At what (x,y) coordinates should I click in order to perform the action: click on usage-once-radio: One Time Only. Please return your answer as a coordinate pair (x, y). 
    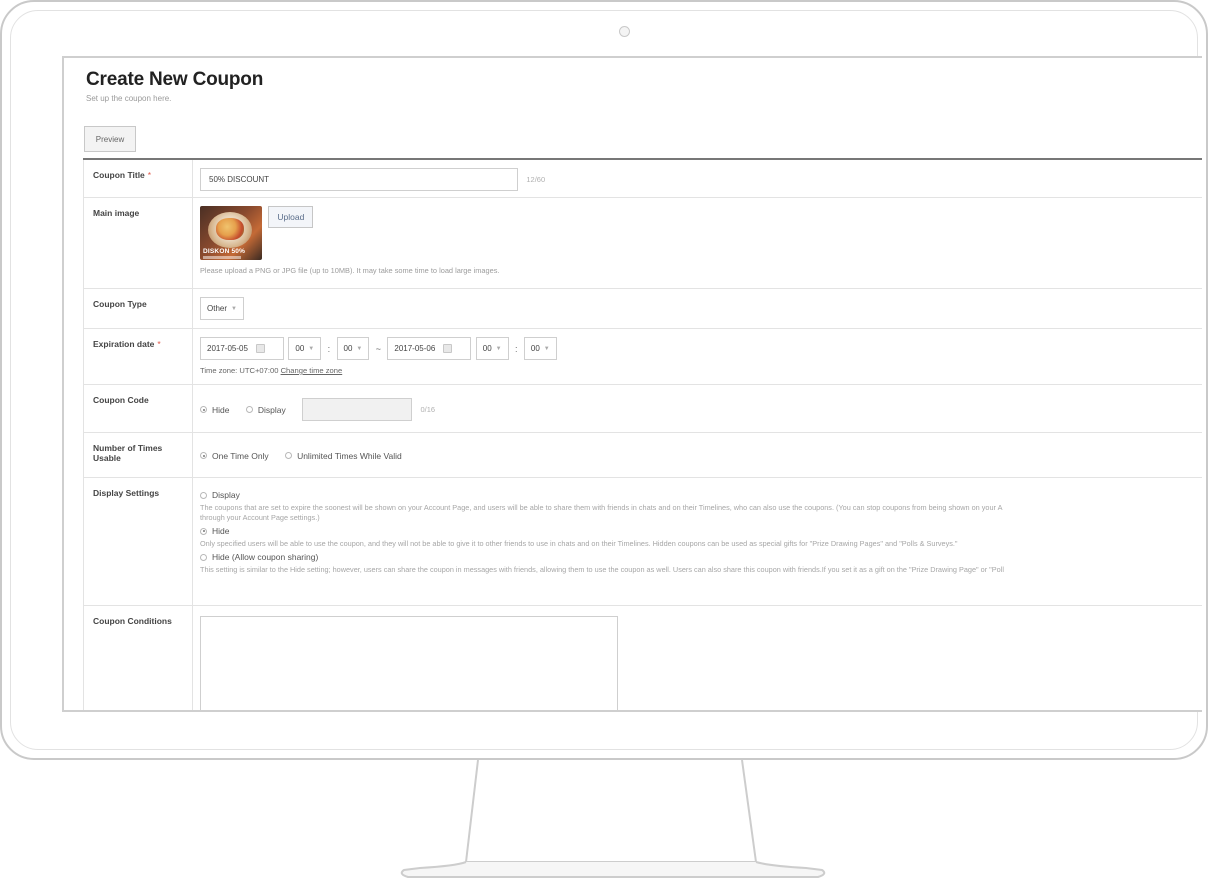
    Looking at the image, I should click on (234, 456).